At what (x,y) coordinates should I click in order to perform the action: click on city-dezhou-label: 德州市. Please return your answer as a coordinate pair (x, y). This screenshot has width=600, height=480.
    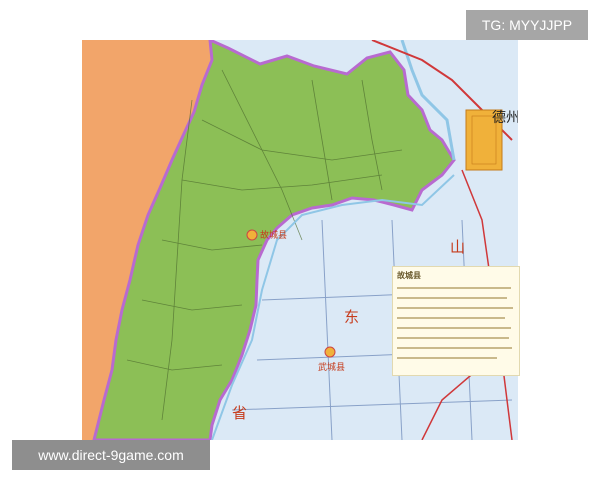
    Looking at the image, I should click on (505, 117).